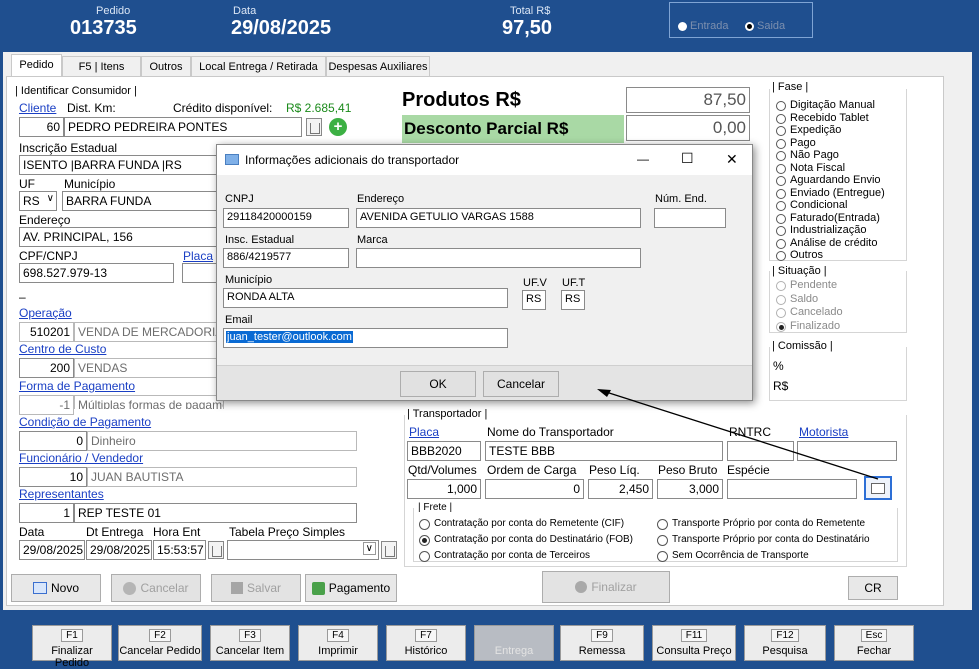 The height and width of the screenshot is (669, 979). Describe the element at coordinates (742, 435) in the screenshot. I see `arrow-line` at that location.